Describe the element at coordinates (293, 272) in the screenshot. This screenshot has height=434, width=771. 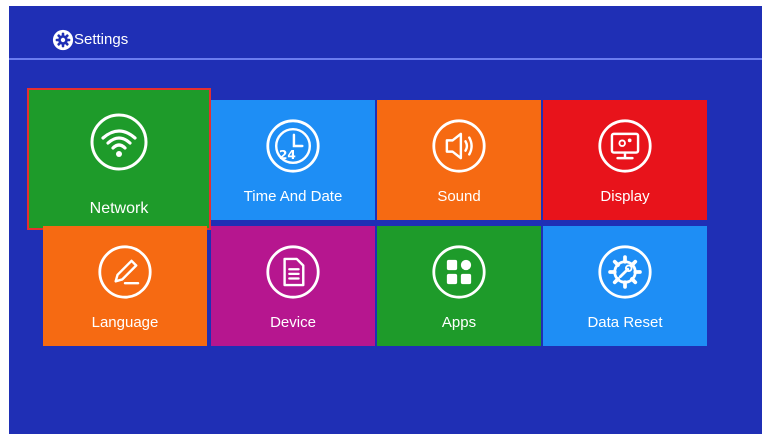
I see `document-icon` at that location.